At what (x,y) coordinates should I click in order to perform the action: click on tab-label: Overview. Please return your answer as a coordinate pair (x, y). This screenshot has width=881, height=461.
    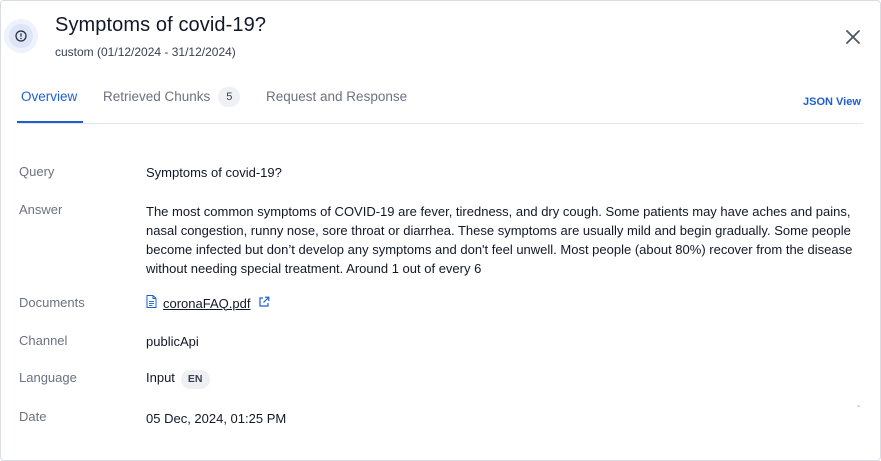
    Looking at the image, I should click on (49, 96).